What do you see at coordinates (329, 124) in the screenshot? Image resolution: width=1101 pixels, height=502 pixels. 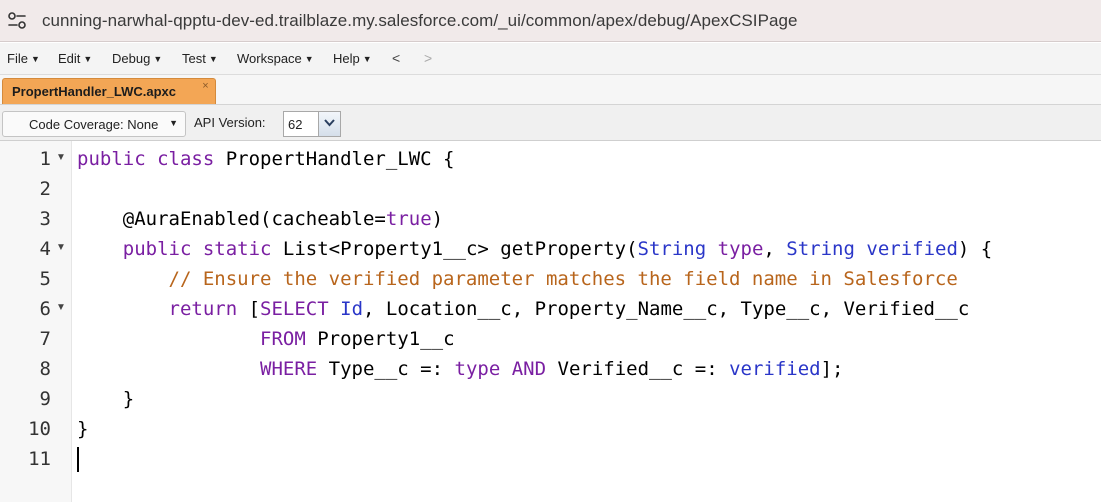 I see `dropdown-arrow-icon` at bounding box center [329, 124].